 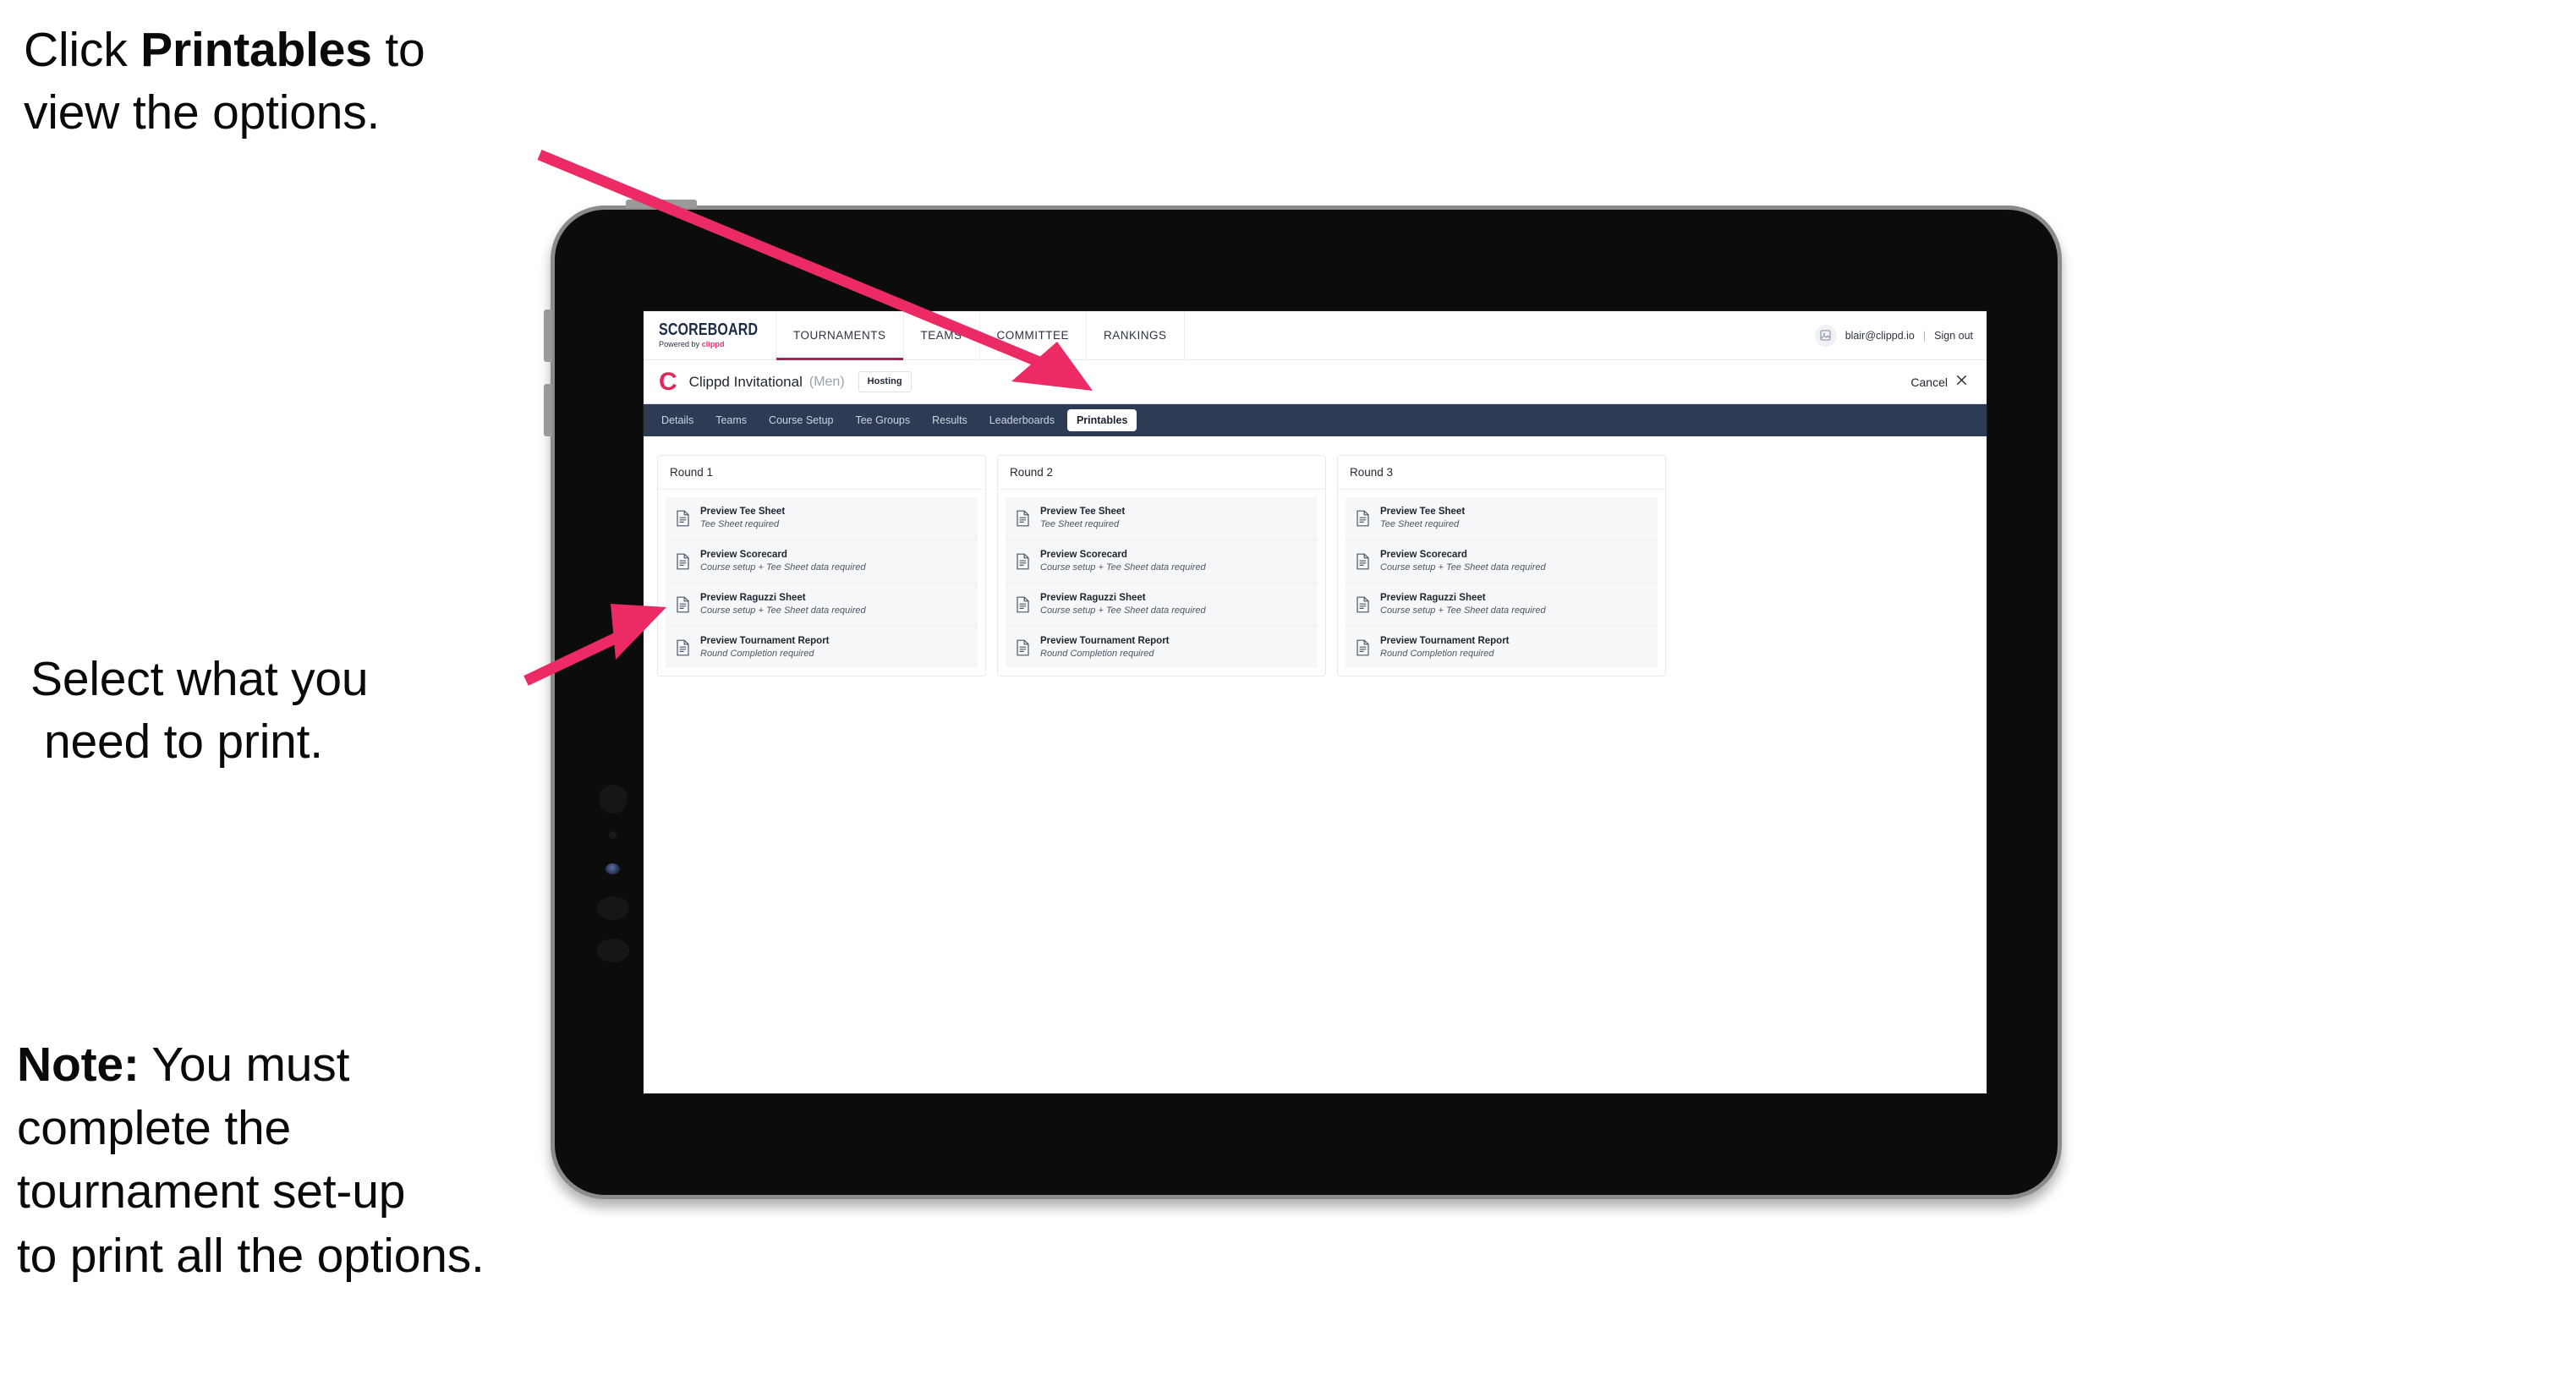 I want to click on callout-1-post: to, so click(x=398, y=50).